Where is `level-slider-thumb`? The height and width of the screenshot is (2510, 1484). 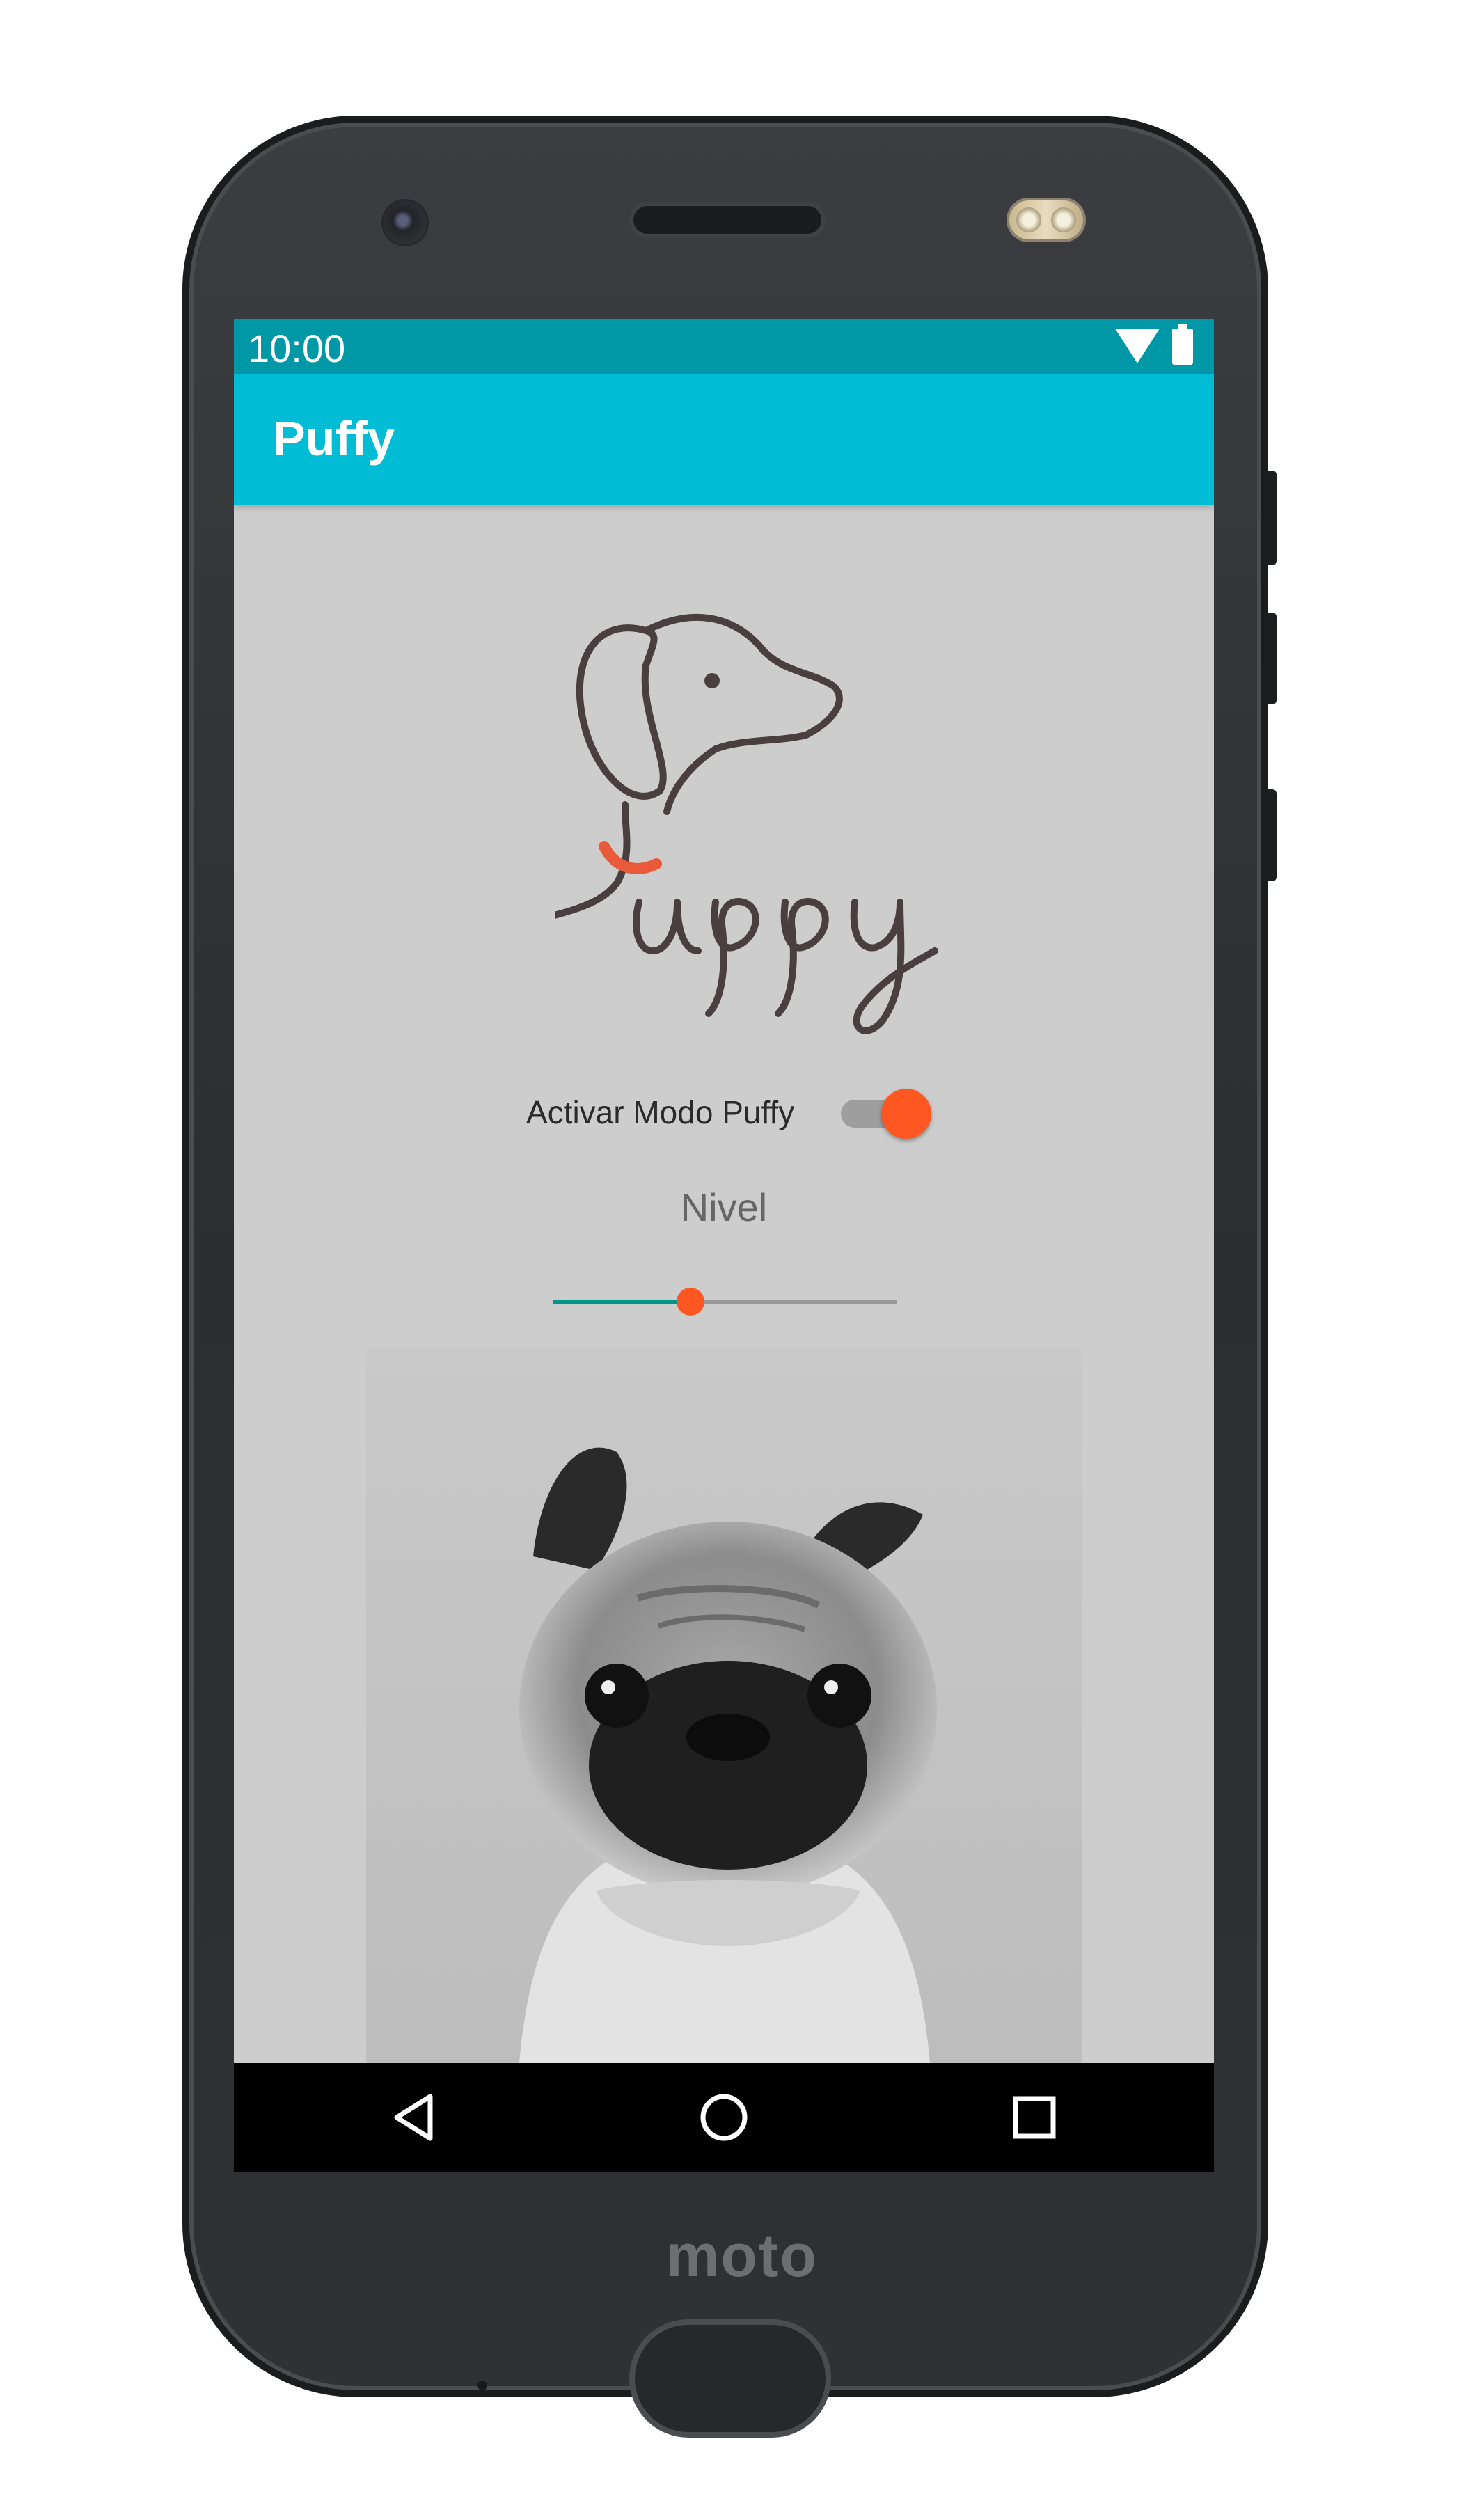
level-slider-thumb is located at coordinates (690, 1302).